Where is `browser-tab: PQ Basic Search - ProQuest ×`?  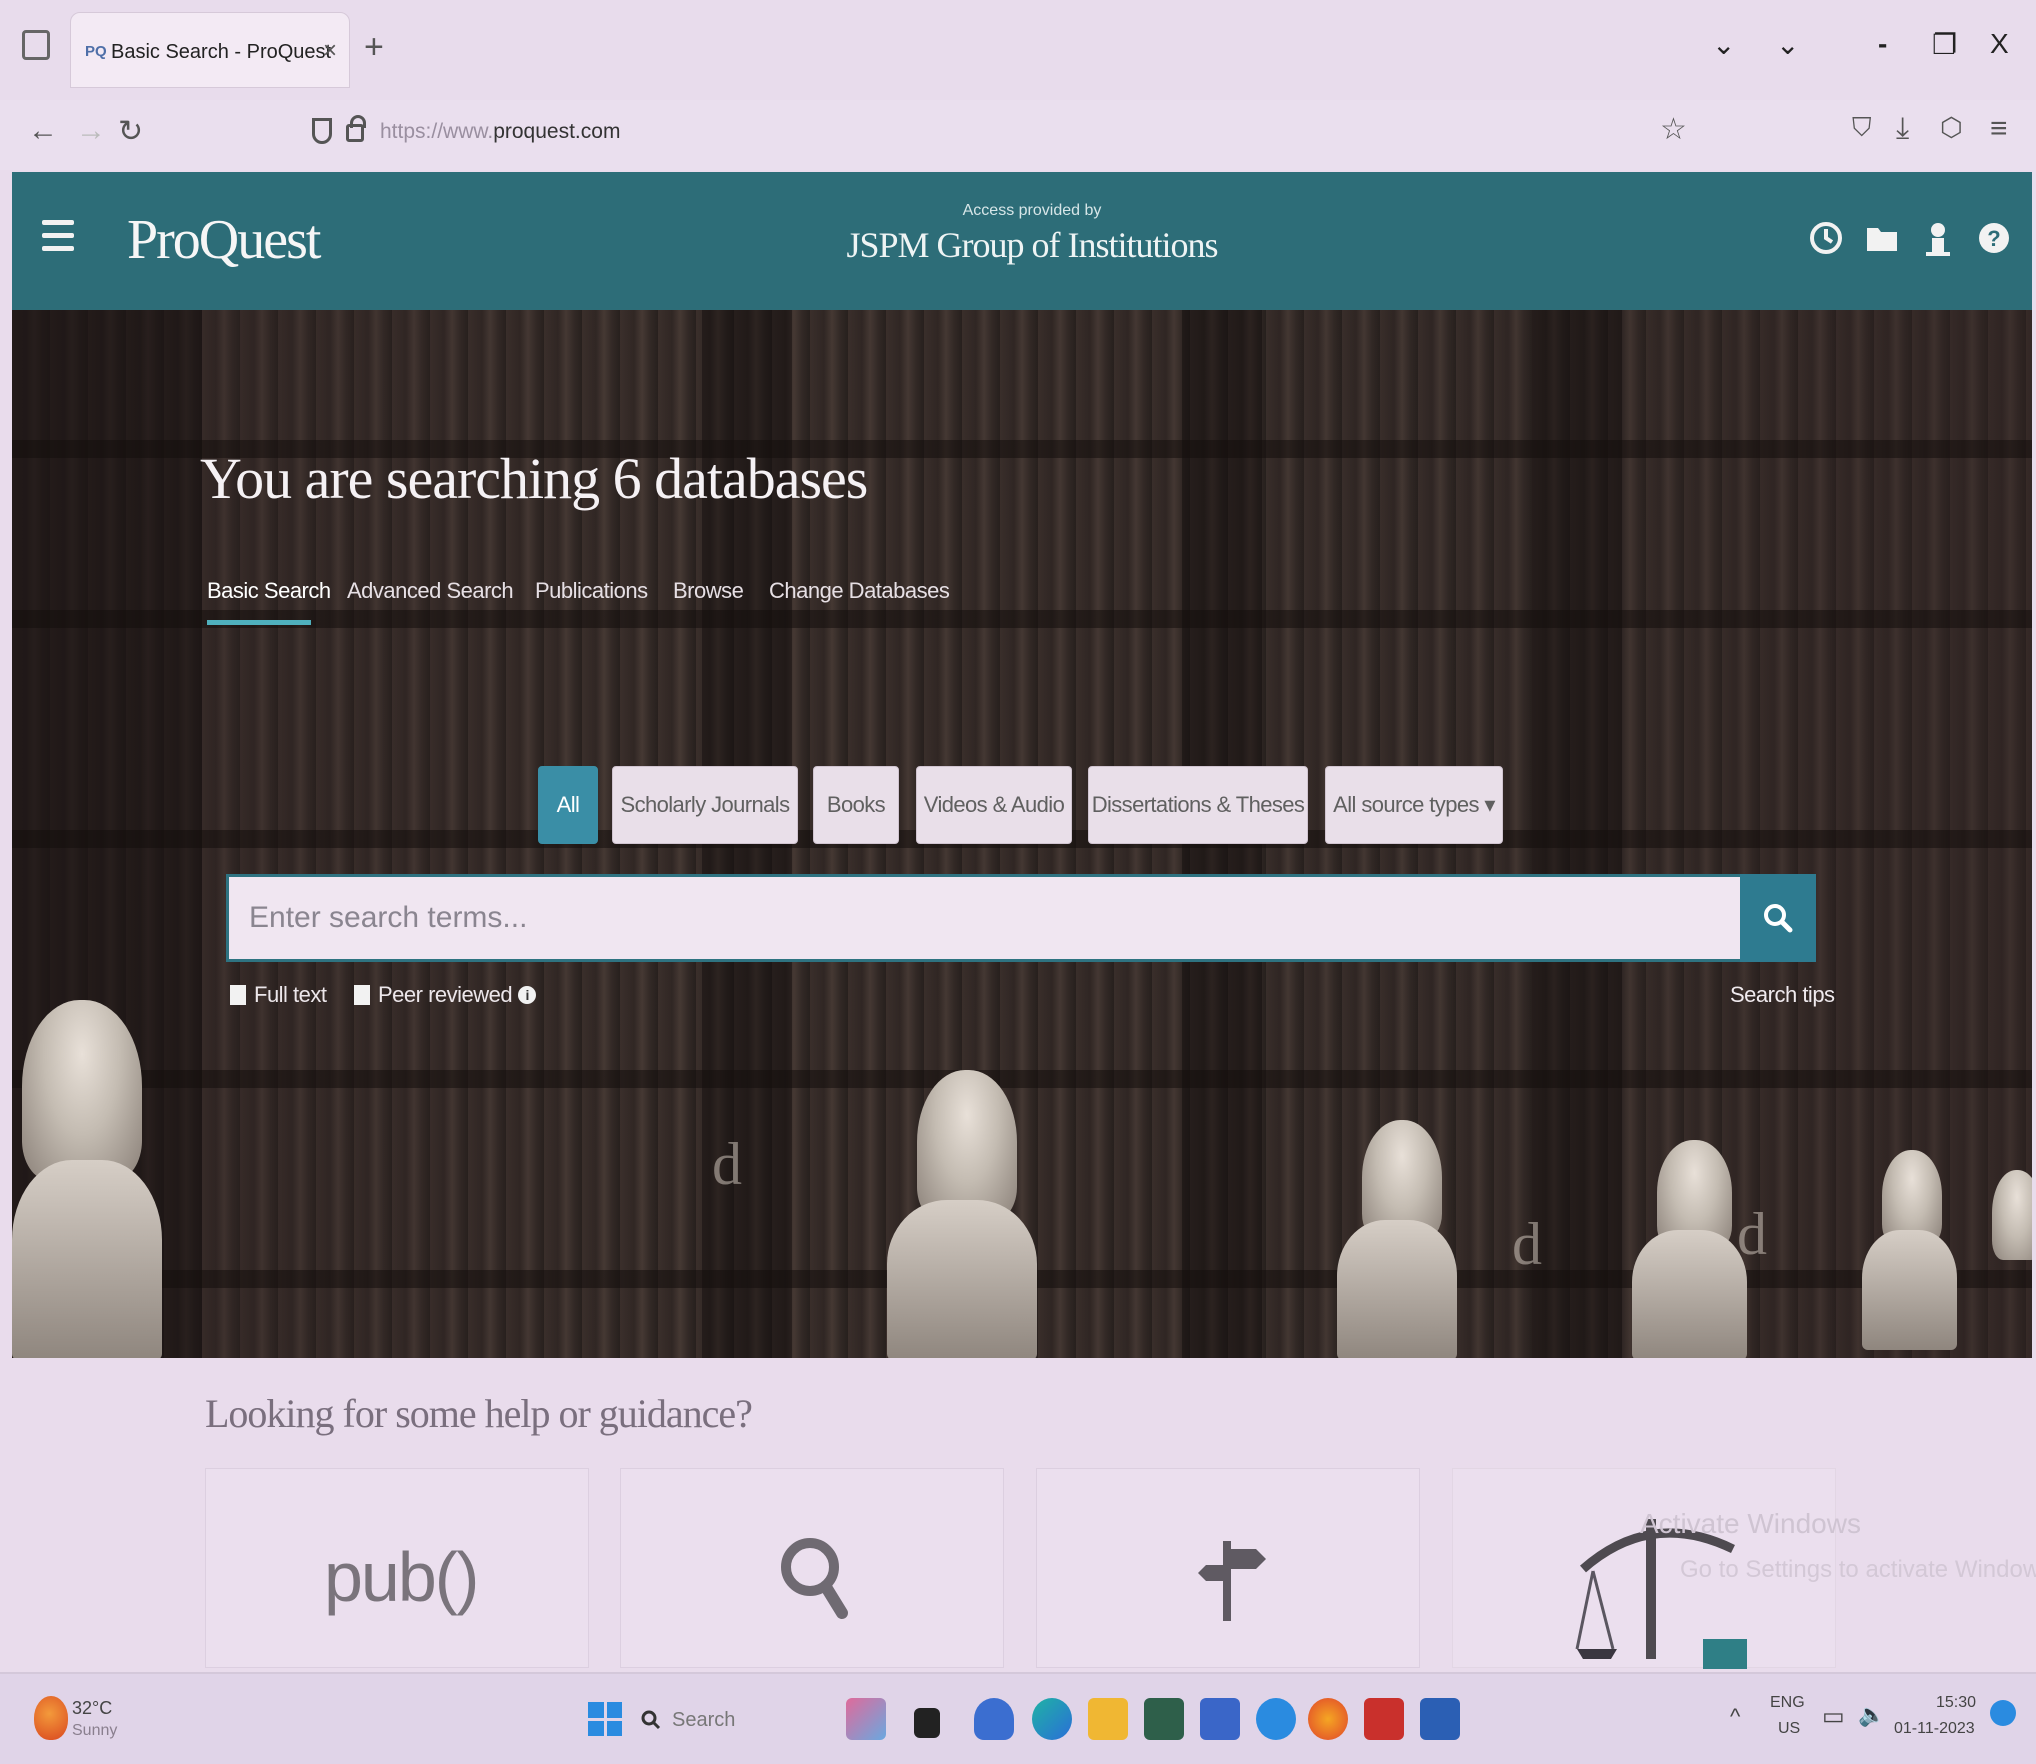
browser-tab: PQ Basic Search - ProQuest × is located at coordinates (210, 50).